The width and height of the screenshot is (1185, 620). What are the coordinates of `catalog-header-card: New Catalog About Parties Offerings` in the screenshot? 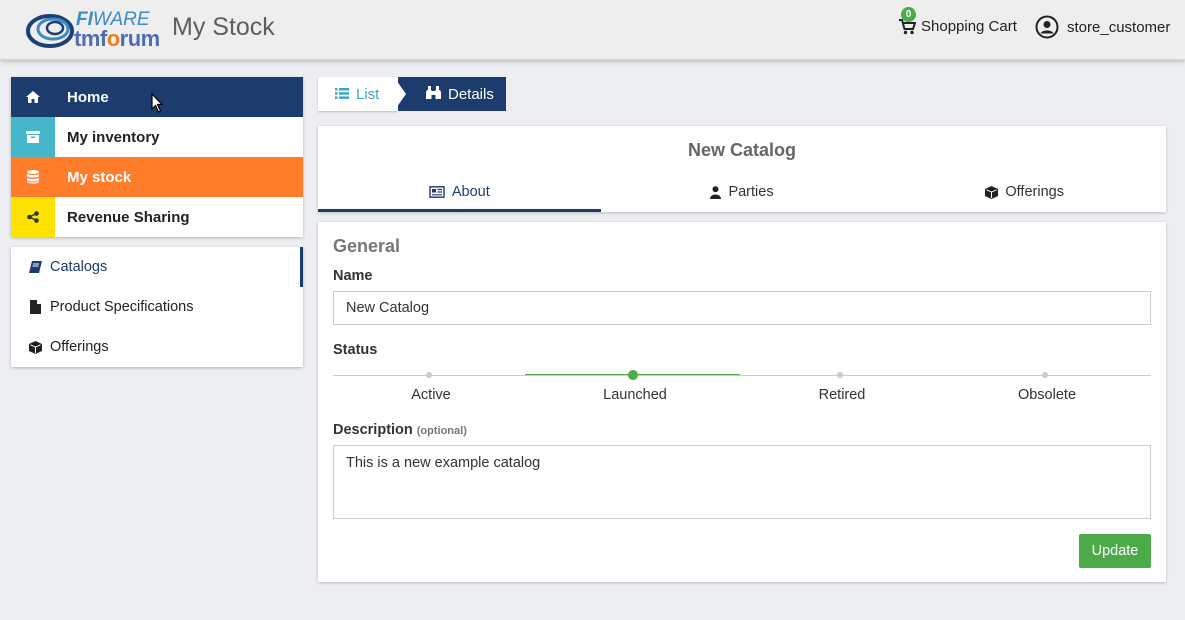 It's located at (742, 169).